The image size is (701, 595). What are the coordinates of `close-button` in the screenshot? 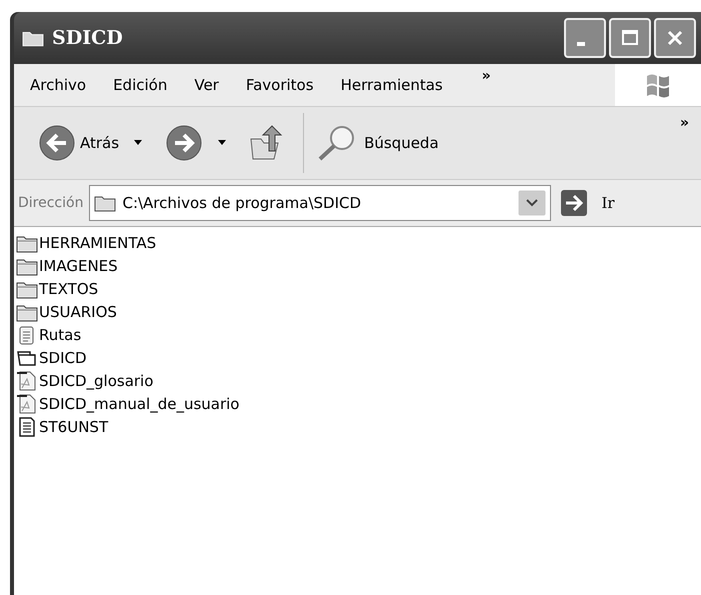 It's located at (675, 38).